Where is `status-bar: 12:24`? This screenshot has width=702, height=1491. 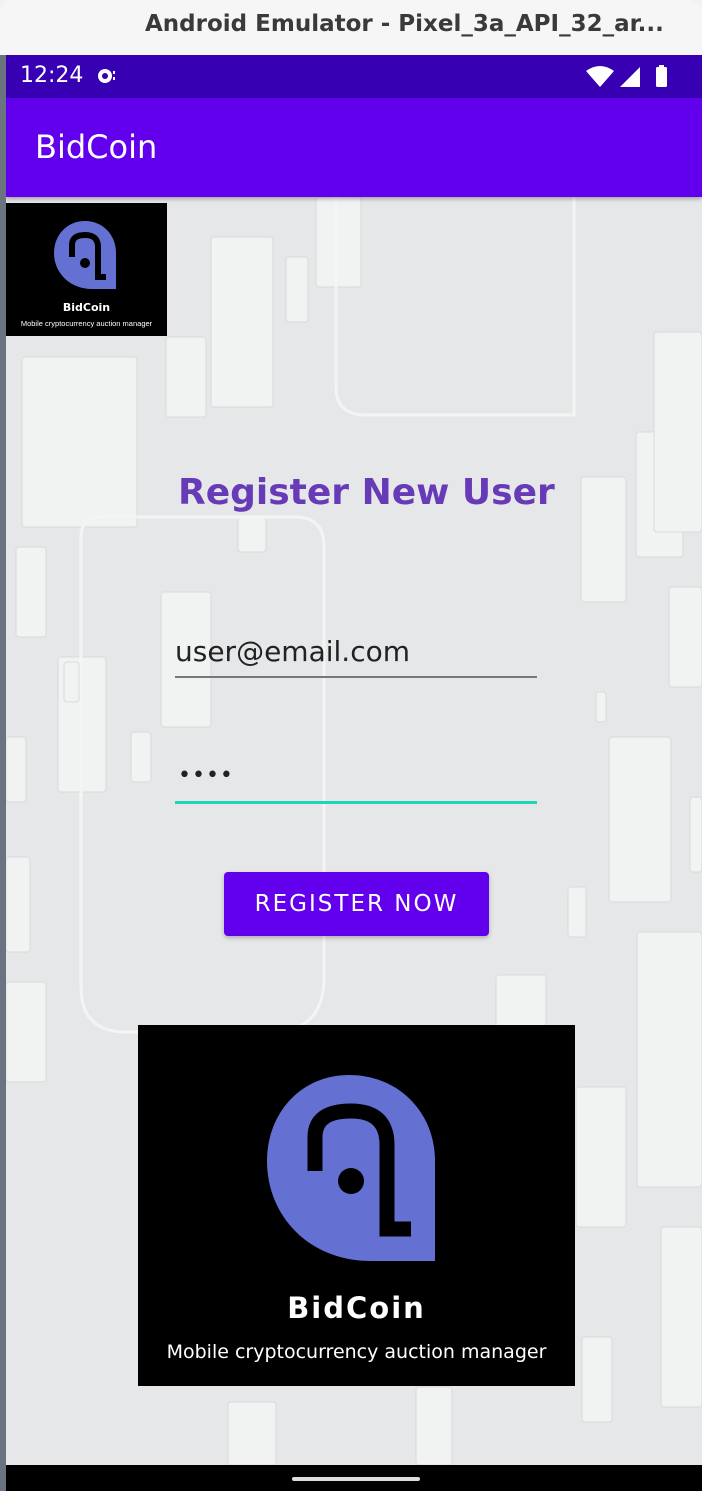 status-bar: 12:24 is located at coordinates (354, 76).